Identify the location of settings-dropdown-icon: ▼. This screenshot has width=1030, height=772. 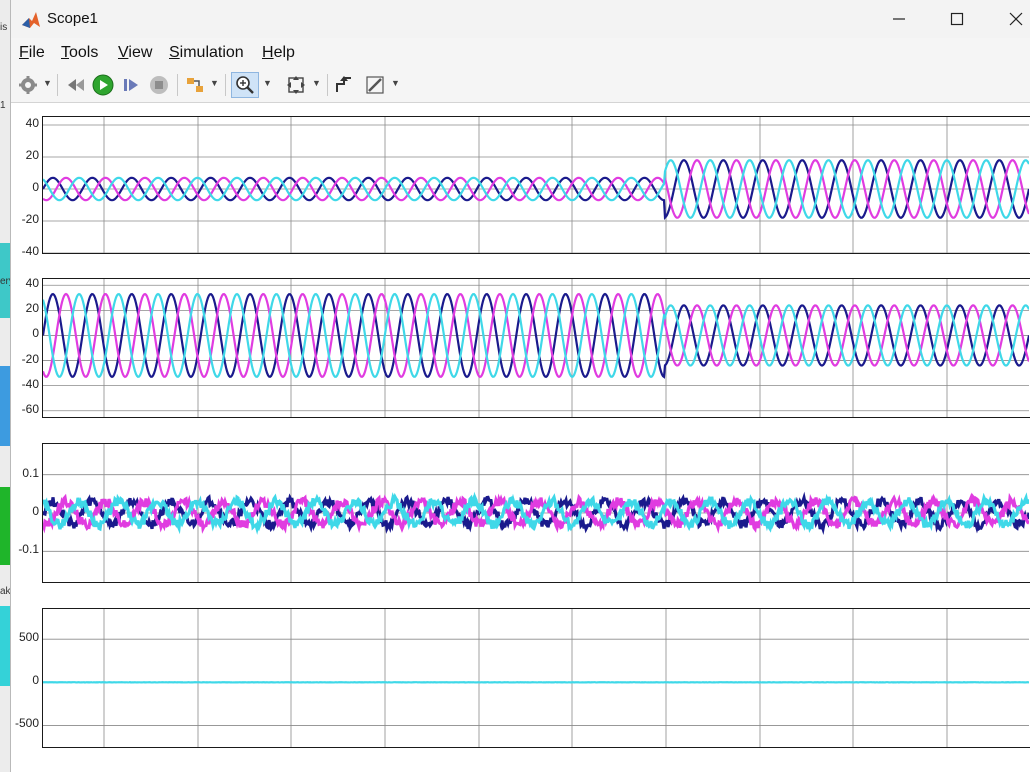
(47, 83).